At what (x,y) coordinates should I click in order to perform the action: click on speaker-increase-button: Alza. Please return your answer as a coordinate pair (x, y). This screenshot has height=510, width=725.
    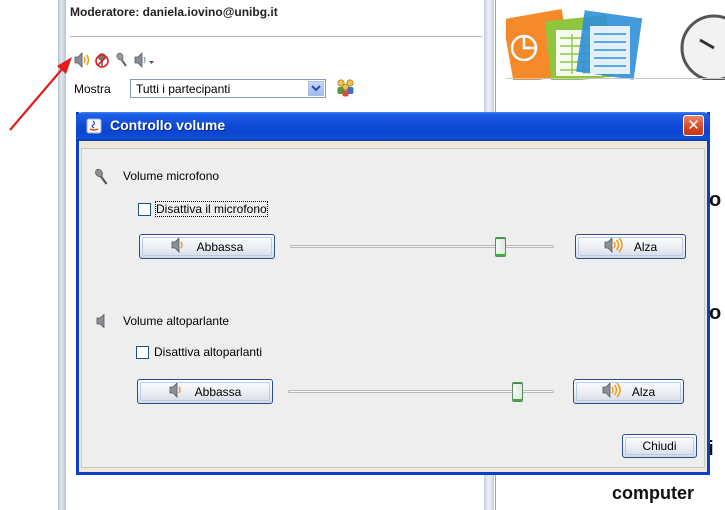
    Looking at the image, I should click on (628, 391).